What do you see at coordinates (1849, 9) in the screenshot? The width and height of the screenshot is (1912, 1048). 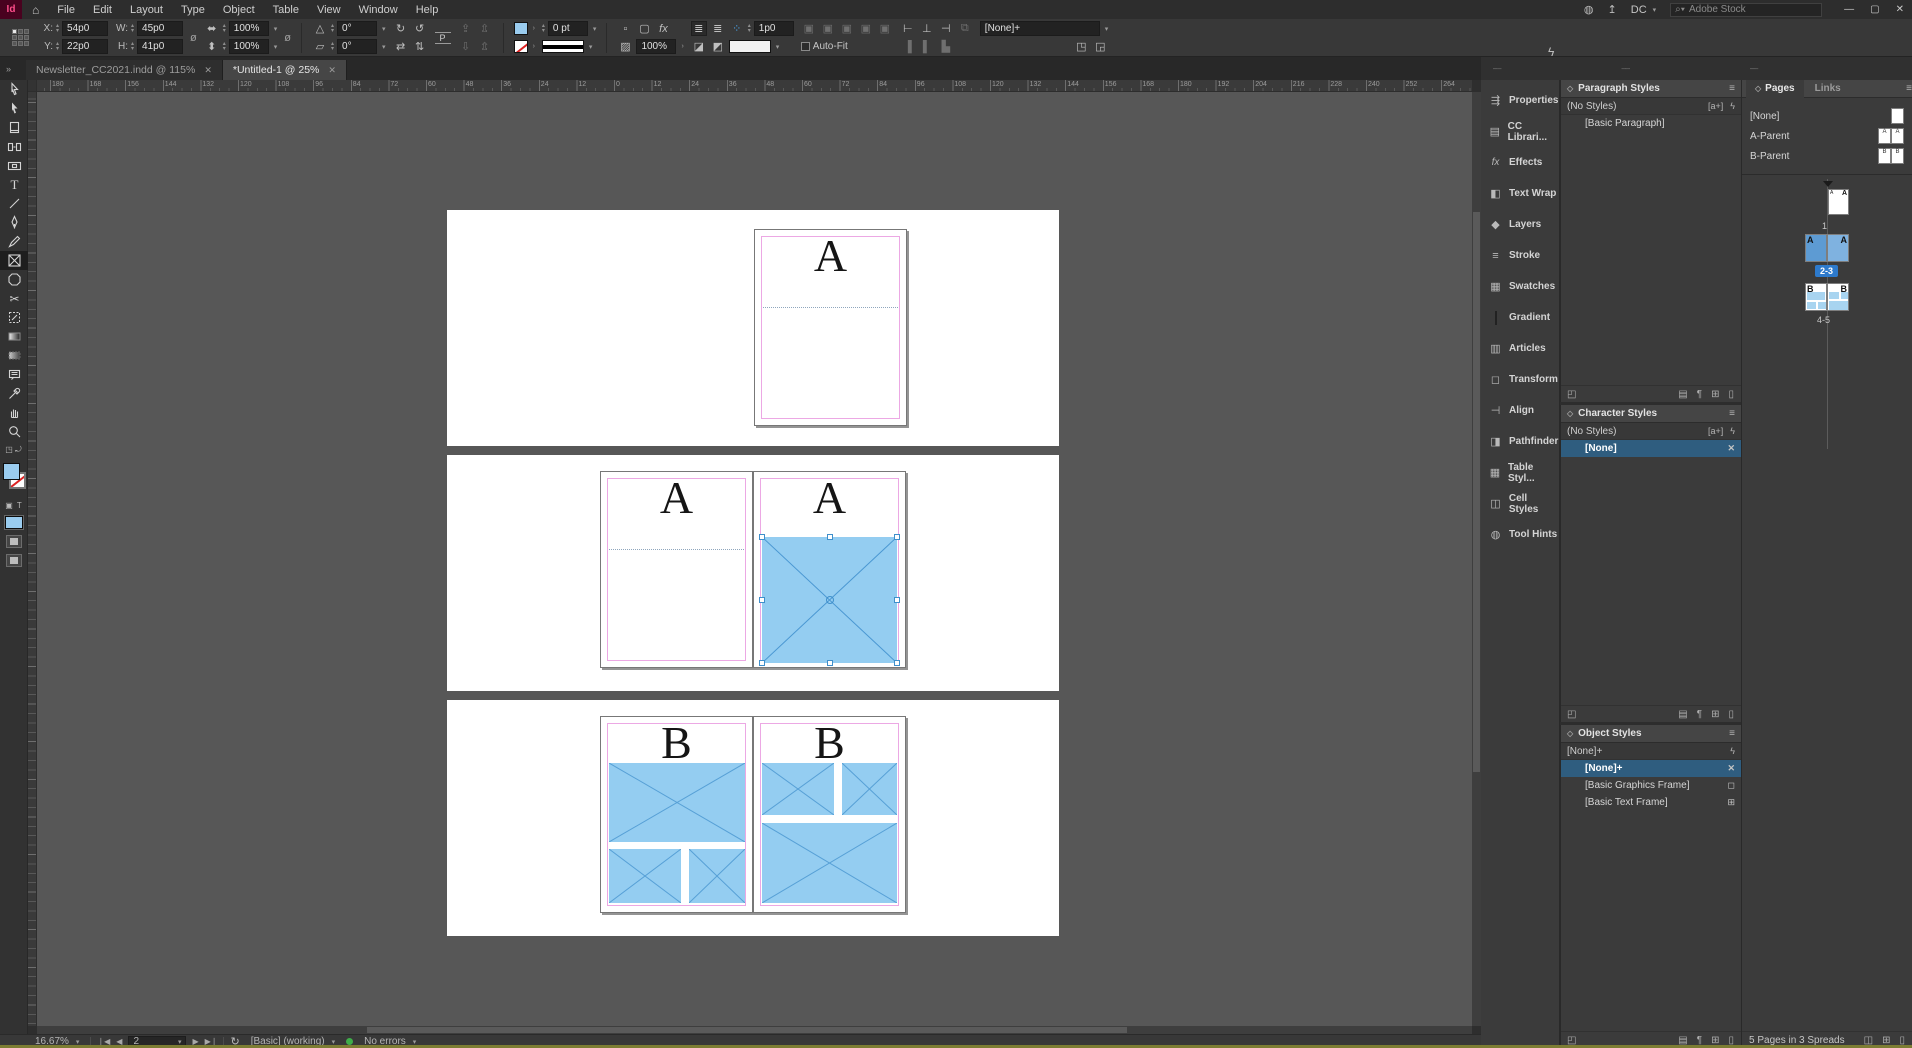 I see `minimize-icon: —` at bounding box center [1849, 9].